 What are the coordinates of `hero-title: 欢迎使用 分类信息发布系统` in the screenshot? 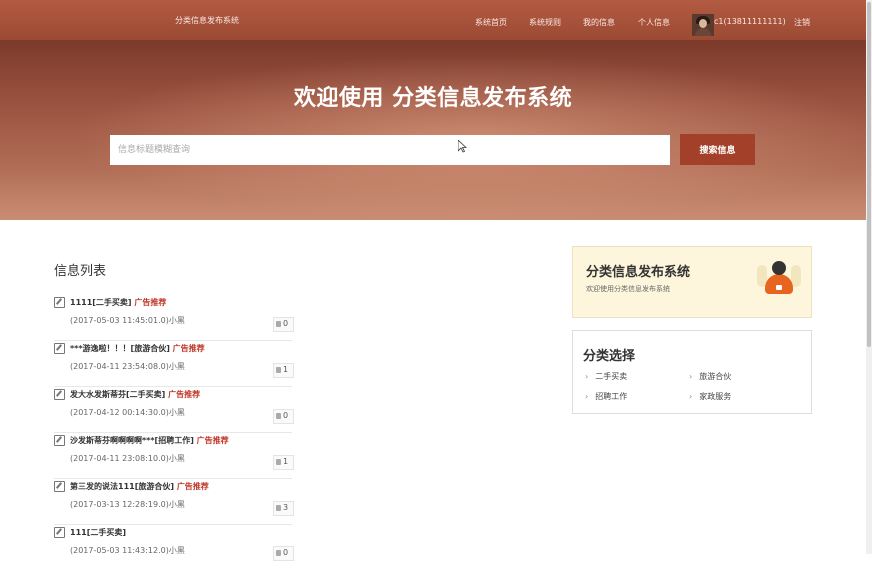 It's located at (433, 98).